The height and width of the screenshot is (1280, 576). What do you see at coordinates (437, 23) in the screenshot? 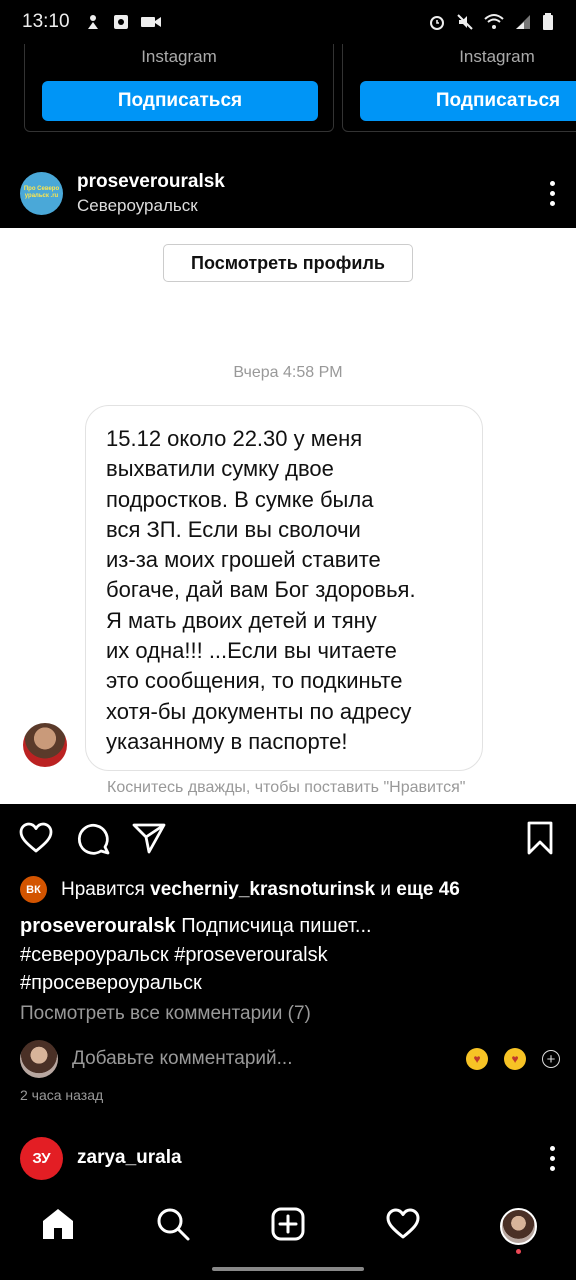
I see `alarm-icon` at bounding box center [437, 23].